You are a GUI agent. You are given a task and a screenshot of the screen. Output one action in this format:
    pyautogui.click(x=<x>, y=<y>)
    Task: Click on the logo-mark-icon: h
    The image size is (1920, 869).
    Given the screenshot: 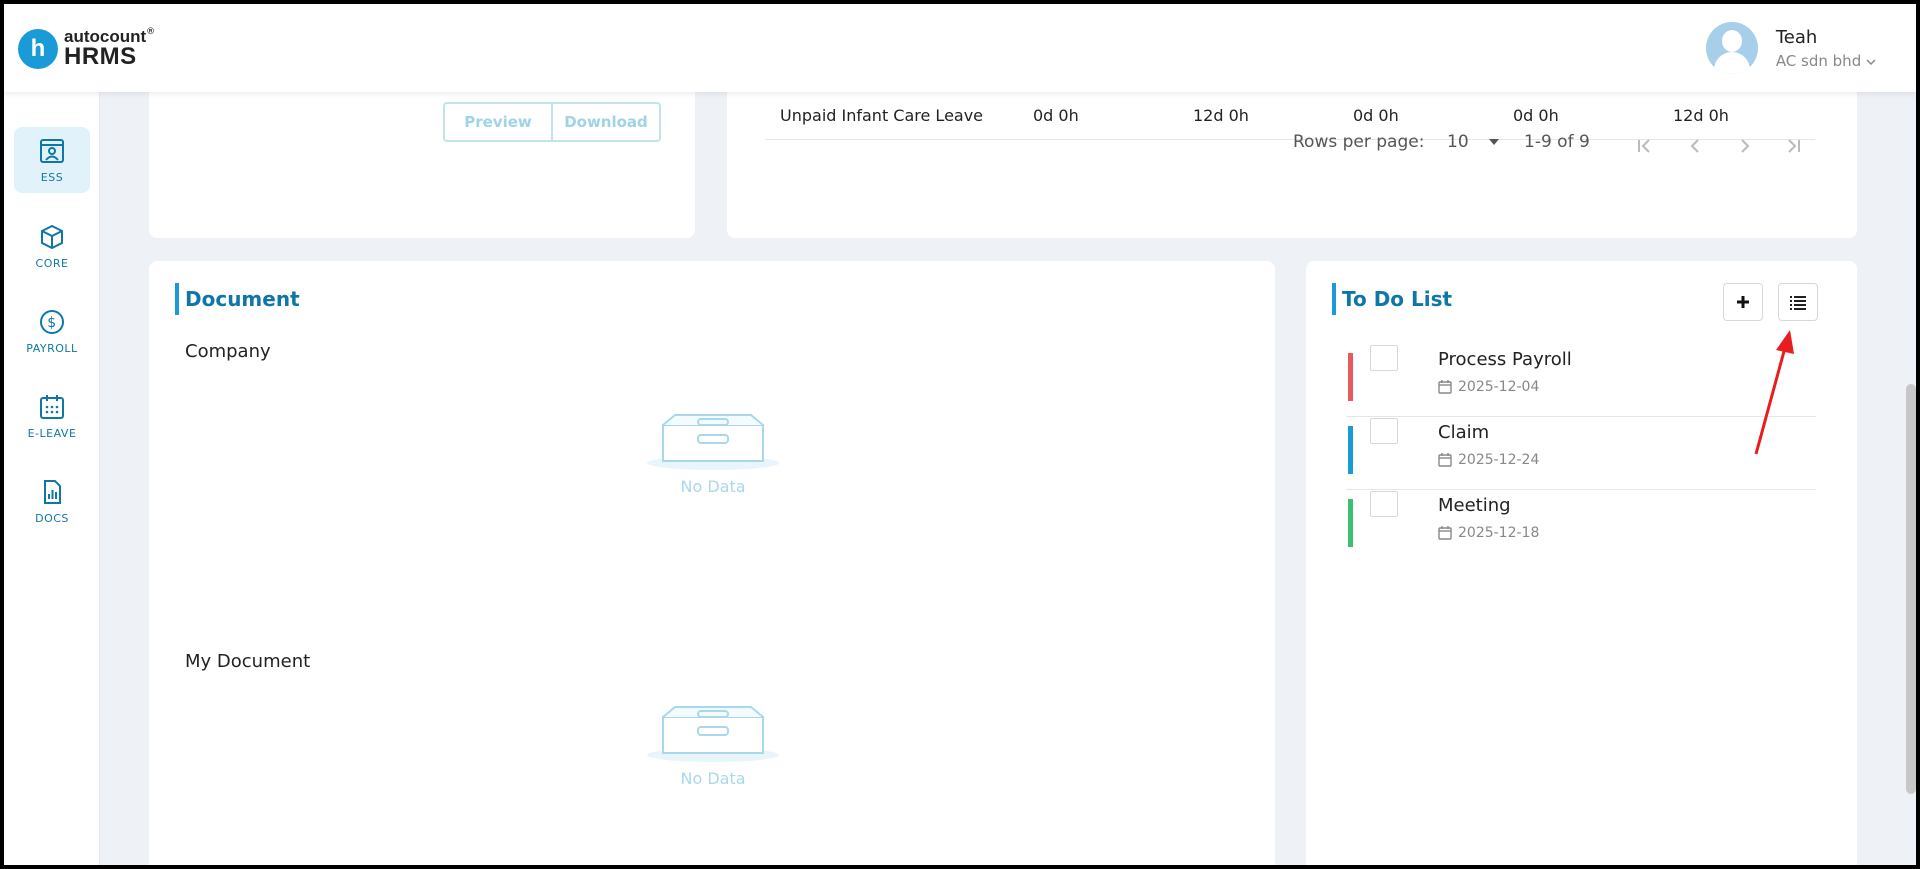 What is the action you would take?
    pyautogui.click(x=38, y=48)
    